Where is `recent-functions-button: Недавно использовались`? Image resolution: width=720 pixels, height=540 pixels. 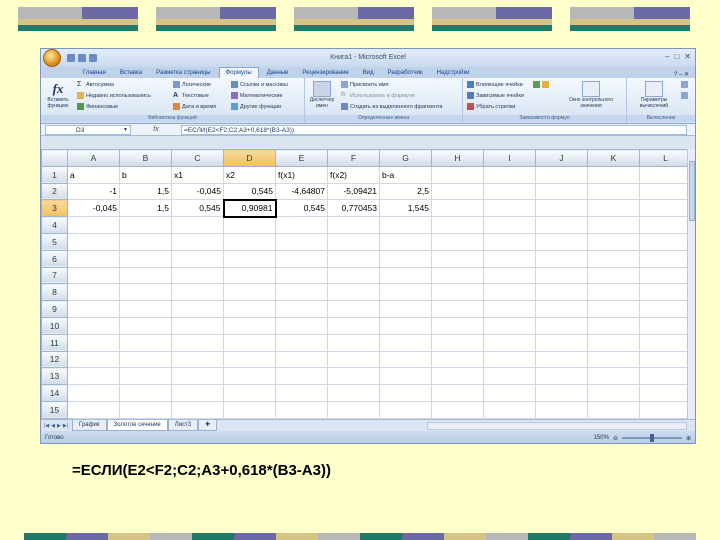
recent-functions-button: Недавно использовались is located at coordinates (114, 95).